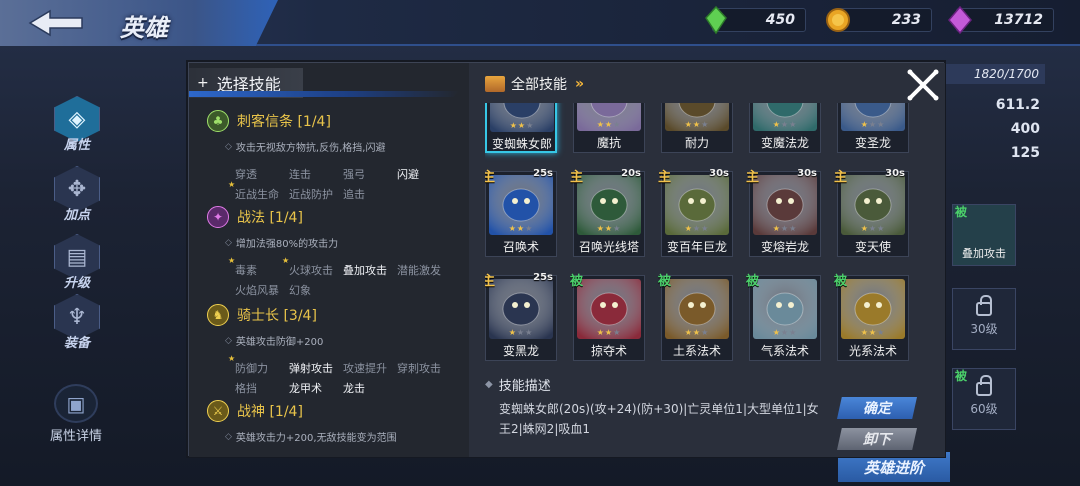 The width and height of the screenshot is (1080, 486). What do you see at coordinates (338, 411) in the screenshot?
I see `branch-header: ⚔ 战神 [1/4]` at bounding box center [338, 411].